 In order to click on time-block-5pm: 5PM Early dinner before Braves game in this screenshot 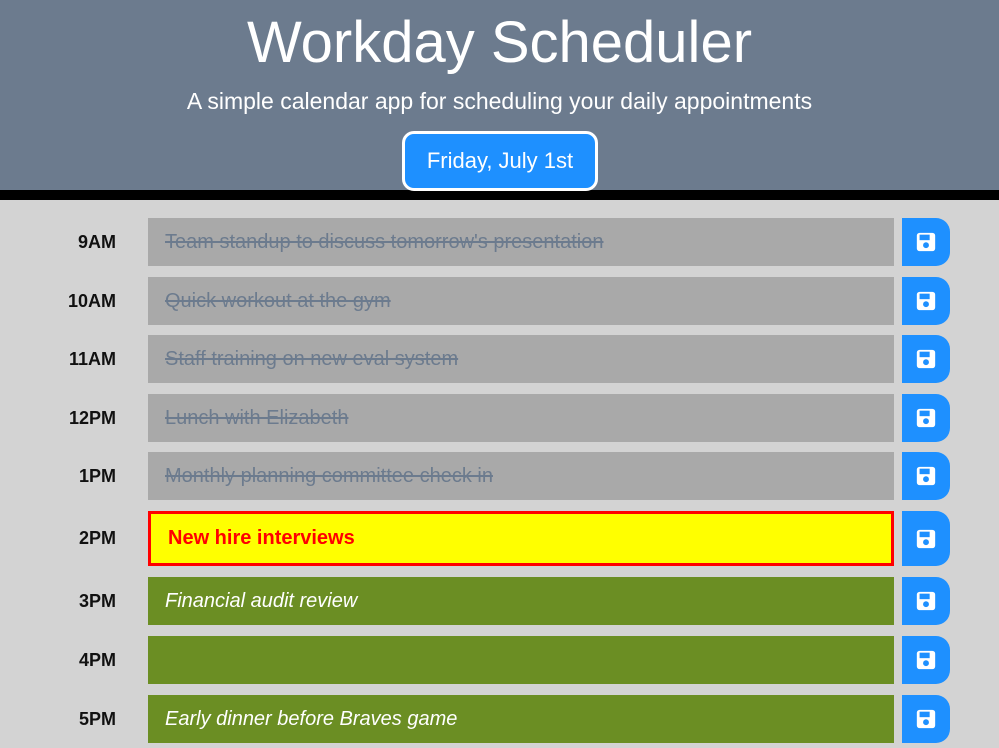, I will do `click(499, 719)`.